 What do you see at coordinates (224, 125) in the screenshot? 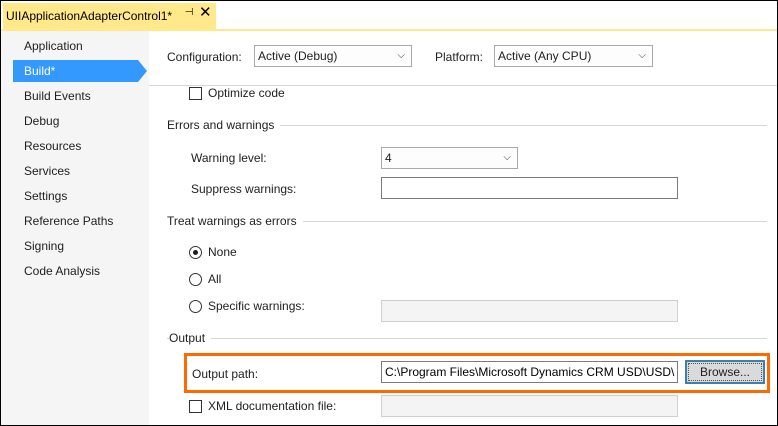
I see `errors-group-title: Errors and warnings` at bounding box center [224, 125].